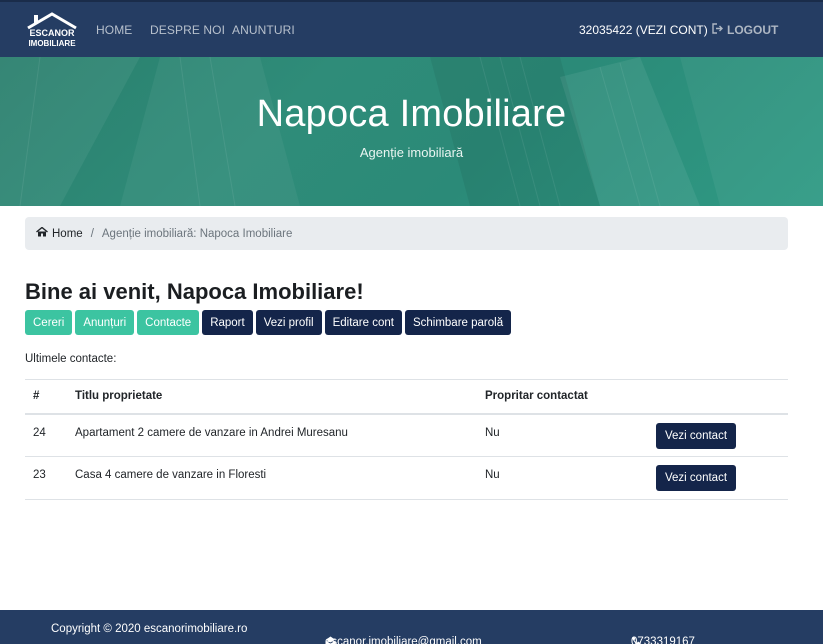 Image resolution: width=823 pixels, height=644 pixels. What do you see at coordinates (643, 30) in the screenshot?
I see `account-link: 32035422 (VEZI CONT)` at bounding box center [643, 30].